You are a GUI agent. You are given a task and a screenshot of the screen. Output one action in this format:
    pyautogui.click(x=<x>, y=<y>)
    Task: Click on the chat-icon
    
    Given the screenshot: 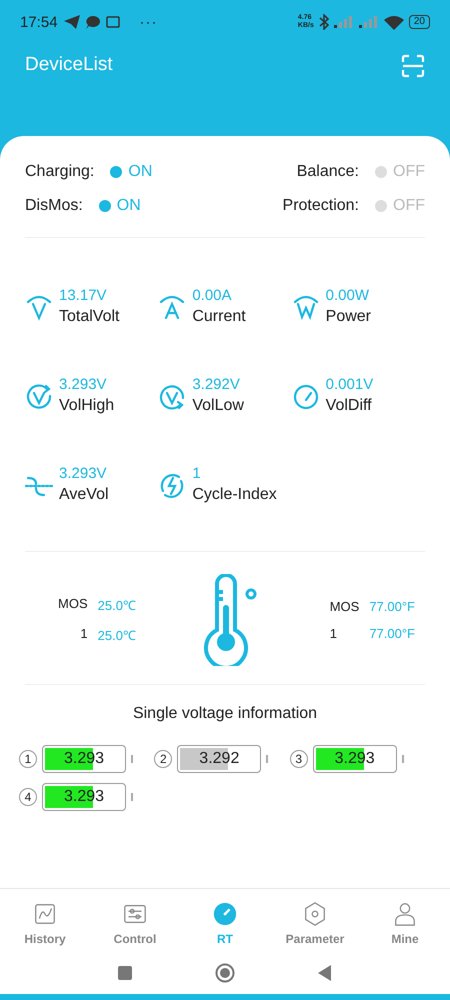 What is the action you would take?
    pyautogui.click(x=93, y=22)
    